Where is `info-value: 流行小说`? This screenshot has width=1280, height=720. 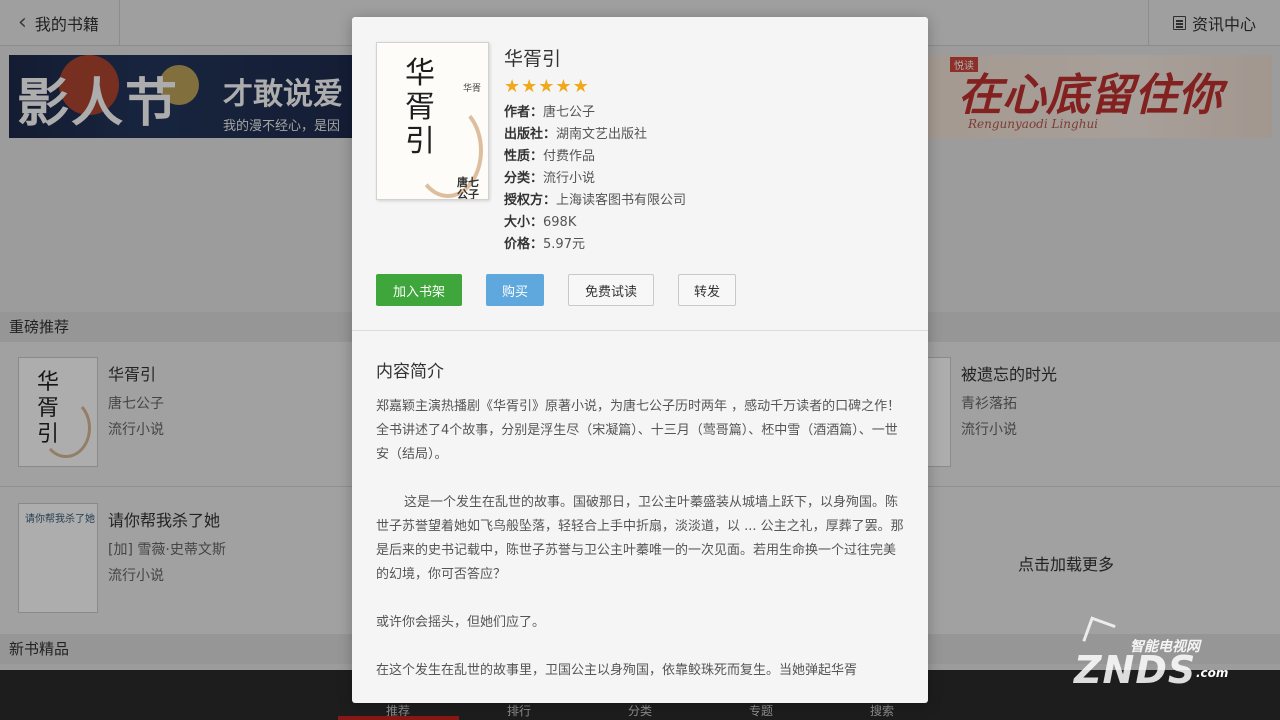
info-value: 流行小说 is located at coordinates (569, 178).